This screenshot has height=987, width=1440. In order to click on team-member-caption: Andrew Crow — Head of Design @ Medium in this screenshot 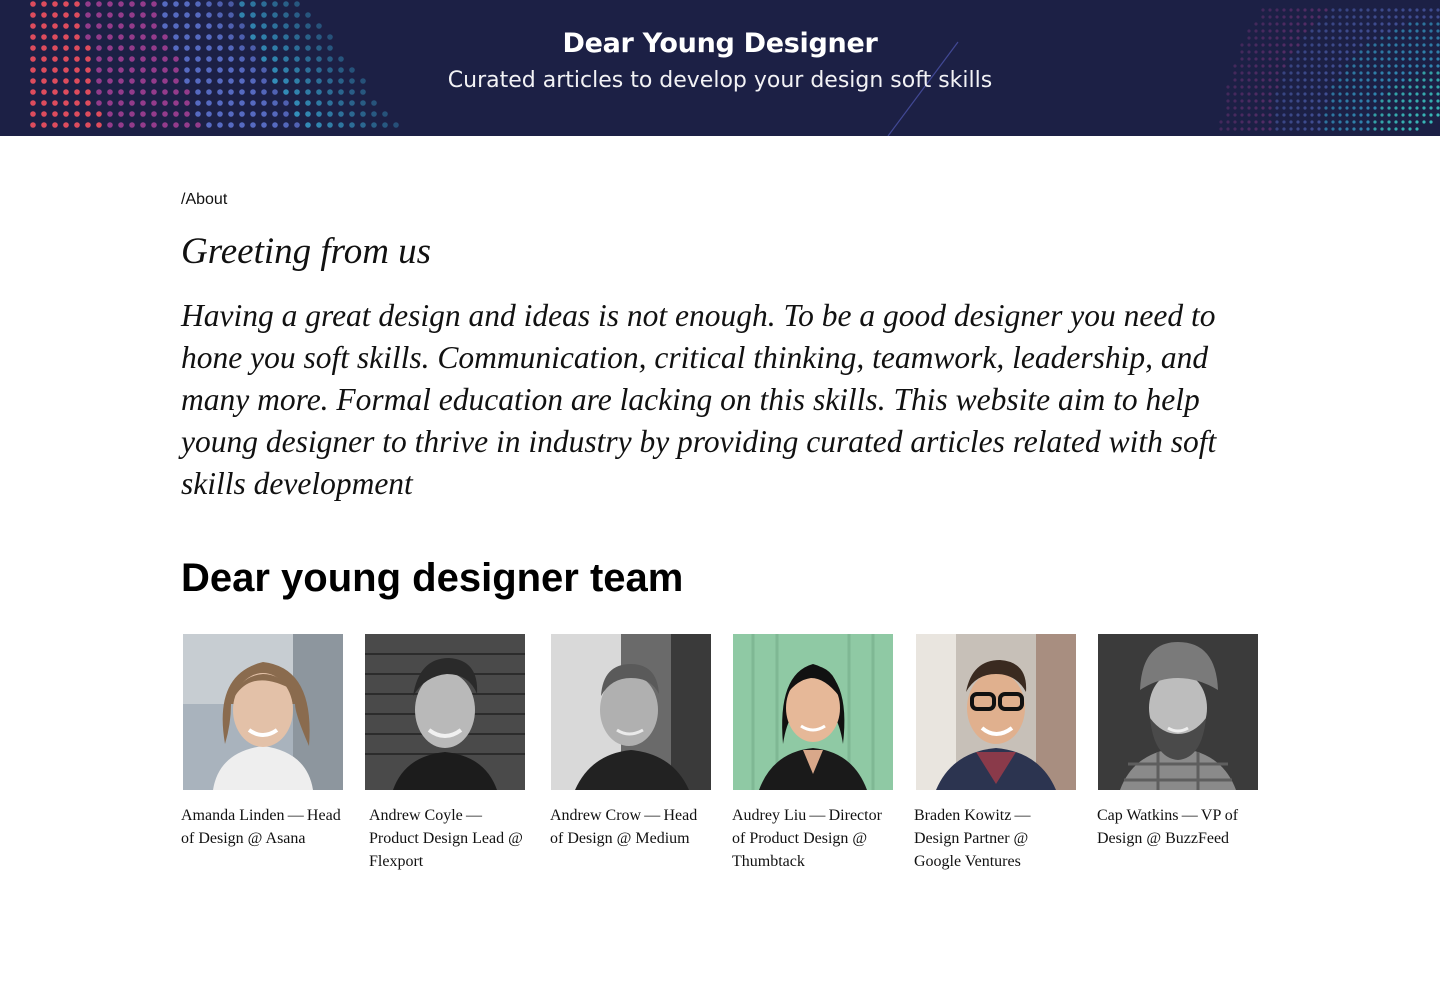, I will do `click(624, 827)`.